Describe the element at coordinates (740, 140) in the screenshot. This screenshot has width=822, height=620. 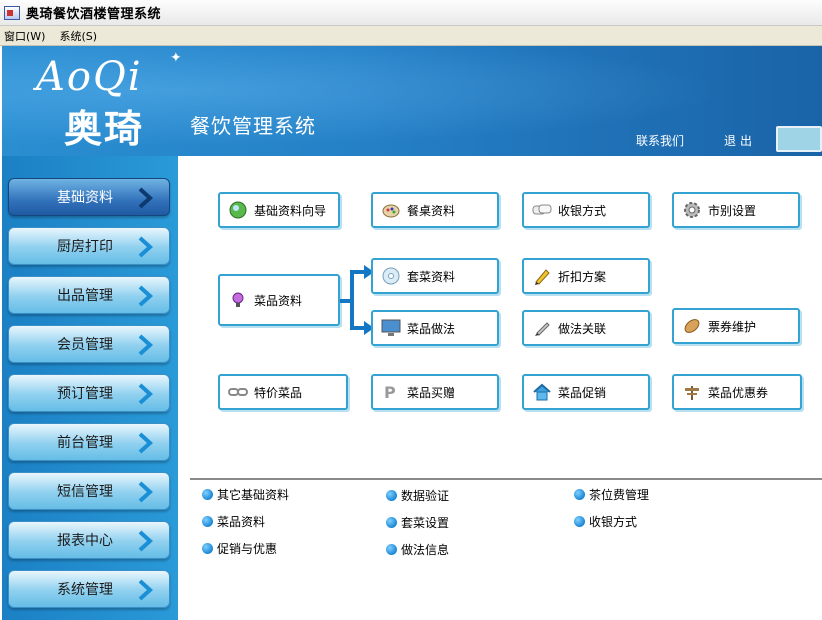
I see `exit-link: 退出` at that location.